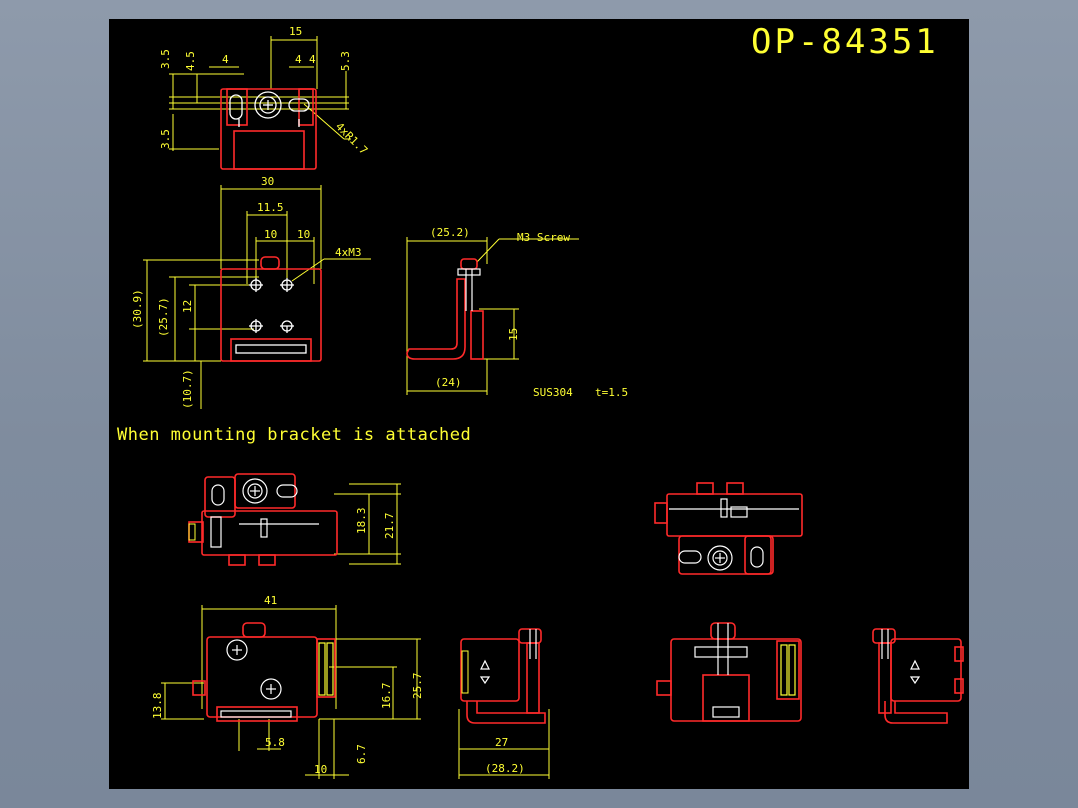  Describe the element at coordinates (448, 382) in the screenshot. I see `dim-24: (24)` at that location.